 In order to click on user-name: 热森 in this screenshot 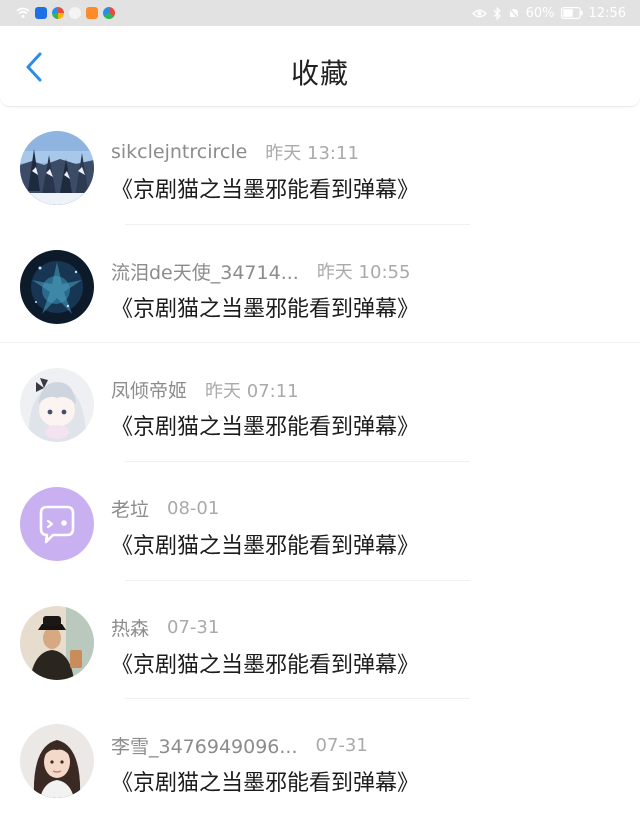, I will do `click(130, 627)`.